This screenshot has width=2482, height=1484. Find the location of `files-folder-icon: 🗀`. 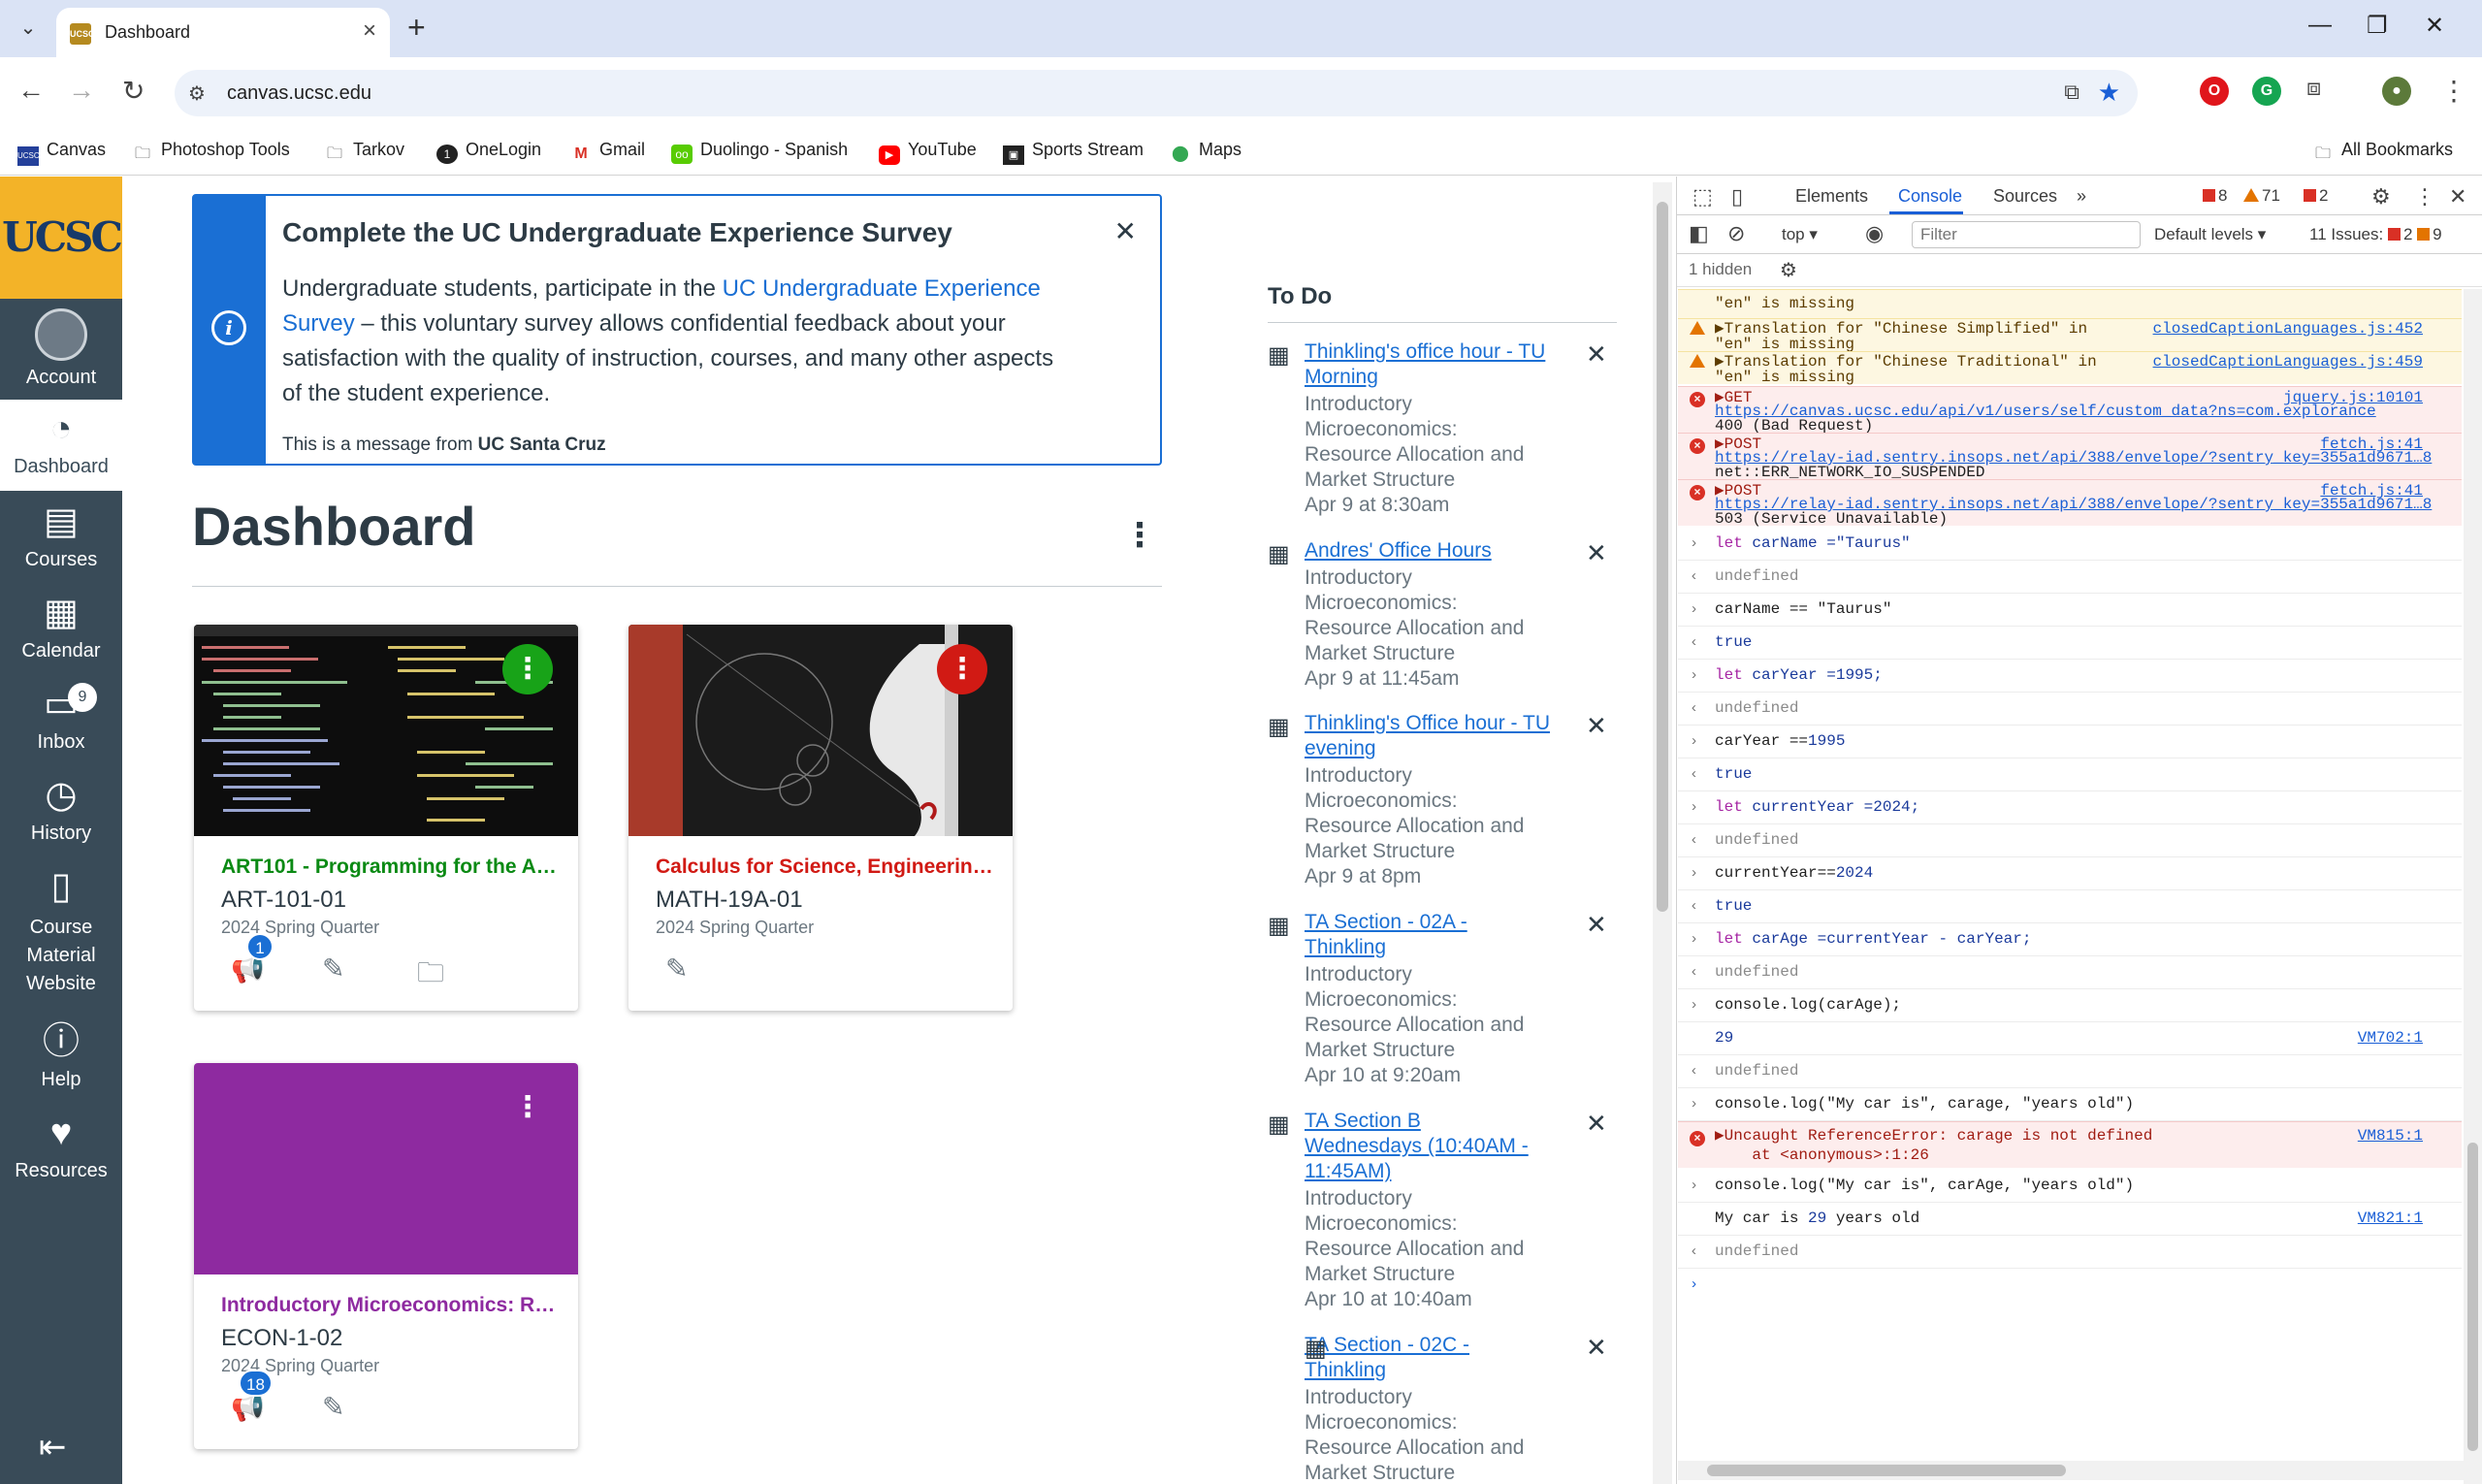

files-folder-icon: 🗀 is located at coordinates (430, 975).